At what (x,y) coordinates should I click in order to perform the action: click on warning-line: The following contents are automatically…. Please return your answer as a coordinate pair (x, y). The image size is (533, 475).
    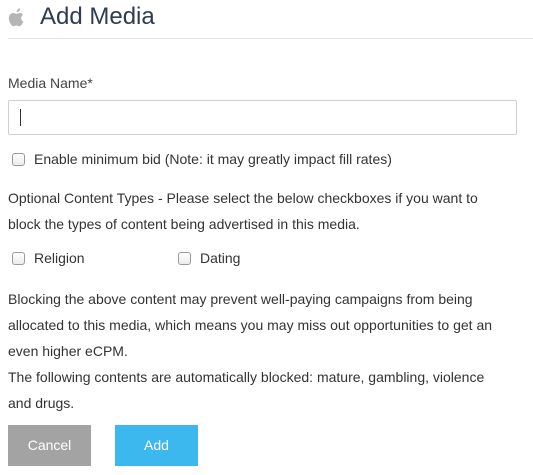
    Looking at the image, I should click on (246, 377).